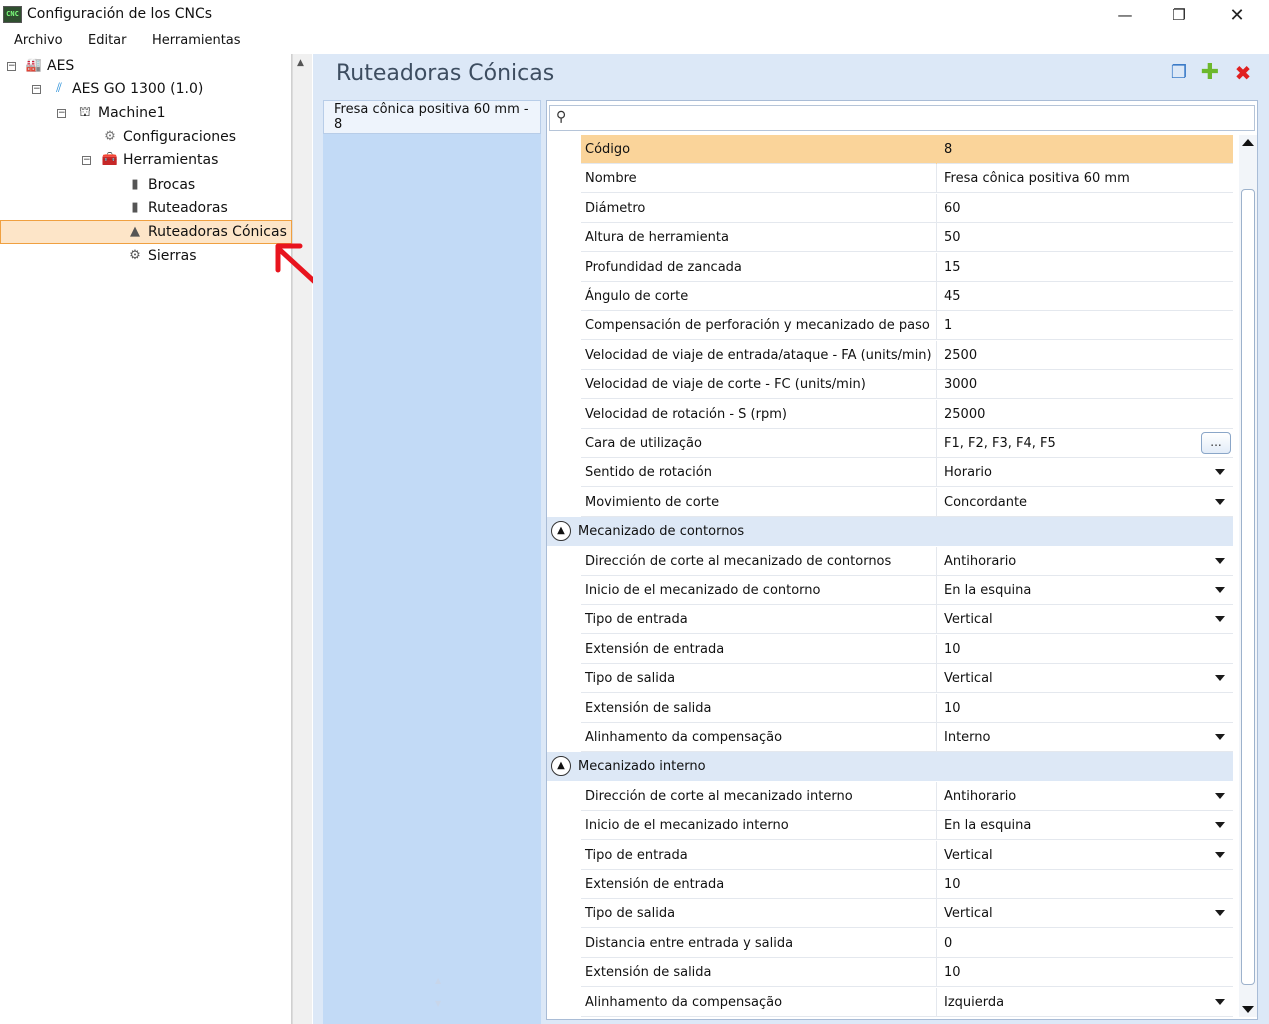  Describe the element at coordinates (38, 40) in the screenshot. I see `menu-archivo: Archivo` at that location.